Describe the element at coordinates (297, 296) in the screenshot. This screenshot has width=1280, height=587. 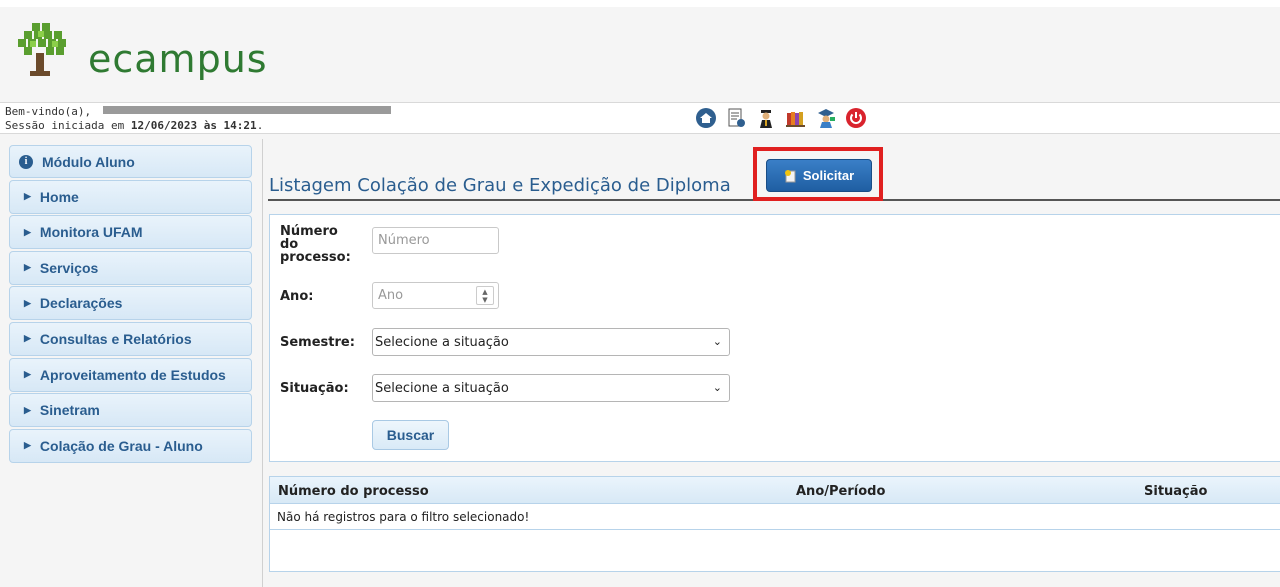
I see `ano-label: Ano:` at that location.